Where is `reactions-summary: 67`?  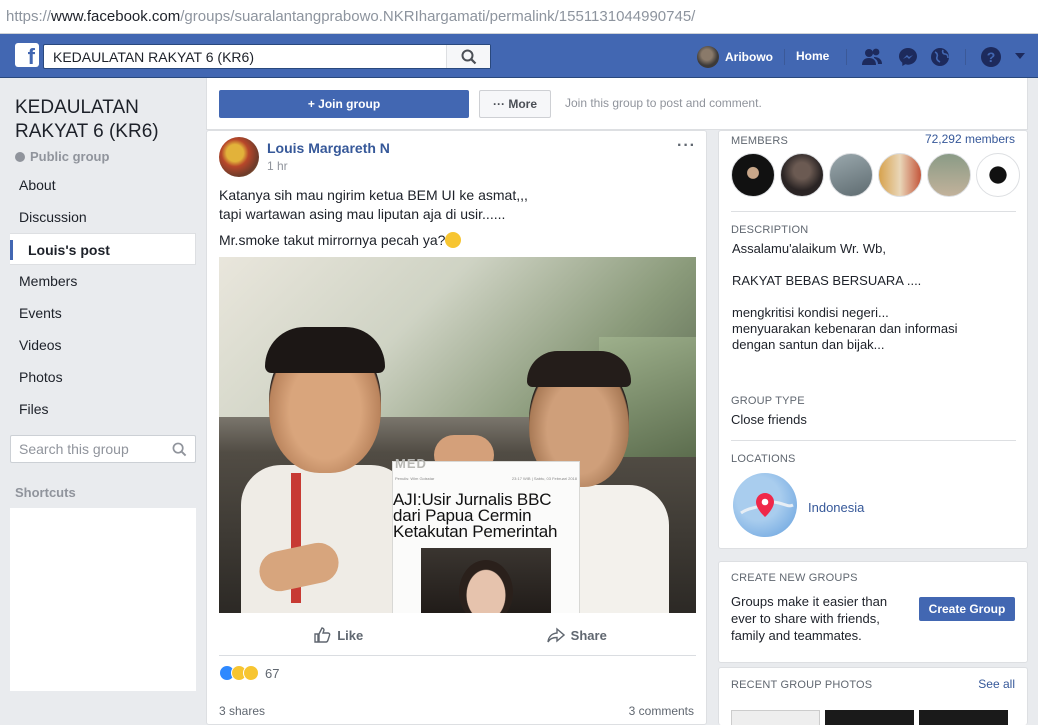
reactions-summary: 67 is located at coordinates (249, 673).